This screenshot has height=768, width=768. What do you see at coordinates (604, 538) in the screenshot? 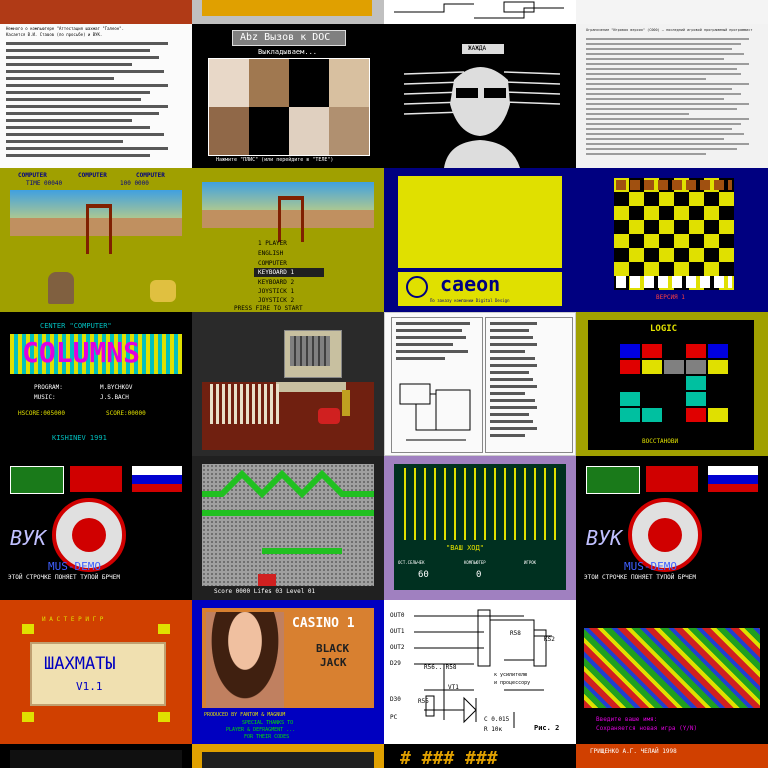
I see `brand-logo: ВУК` at bounding box center [604, 538].